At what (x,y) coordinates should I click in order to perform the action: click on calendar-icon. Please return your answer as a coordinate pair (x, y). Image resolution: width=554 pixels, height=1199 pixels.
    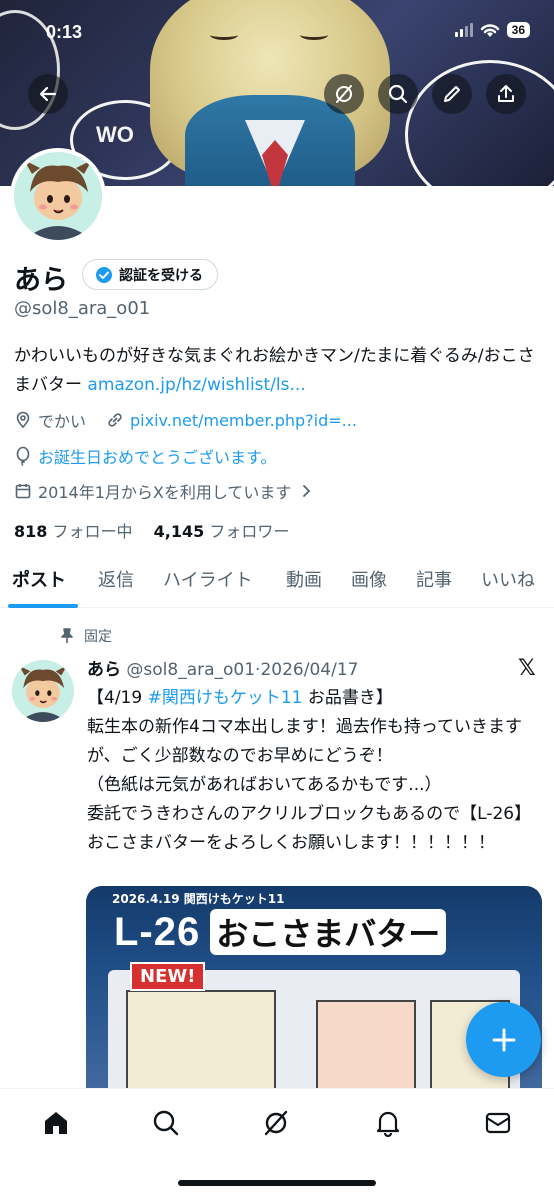
    Looking at the image, I should click on (23, 491).